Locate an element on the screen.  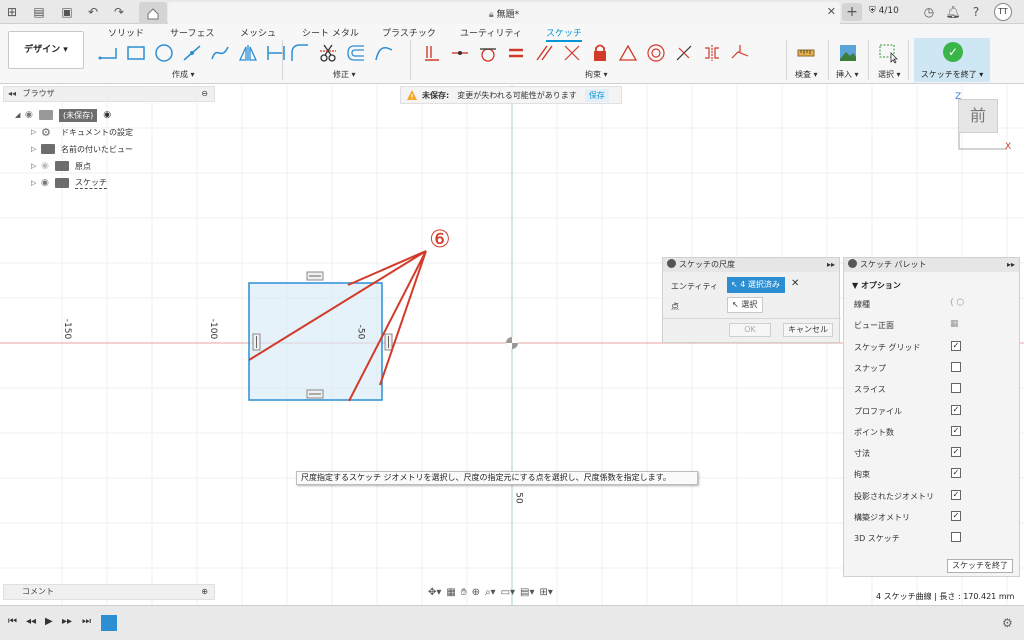
insert-group-label: 挿入 ▾ is located at coordinates (847, 74).